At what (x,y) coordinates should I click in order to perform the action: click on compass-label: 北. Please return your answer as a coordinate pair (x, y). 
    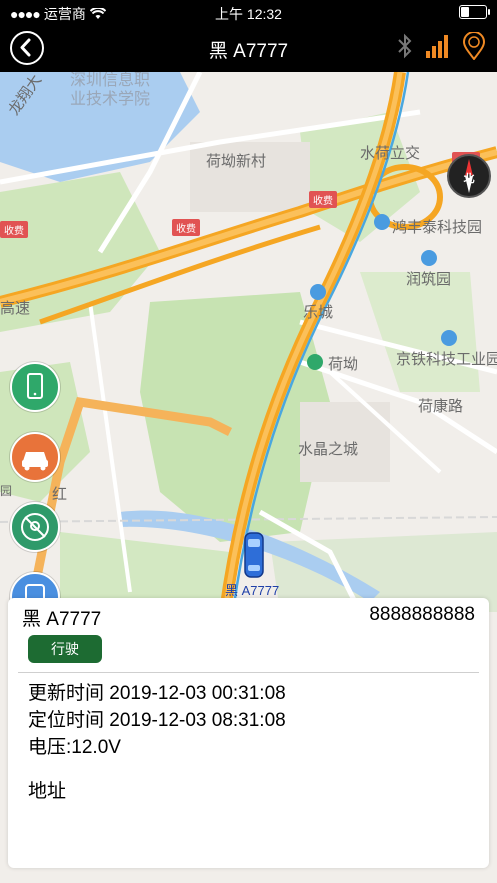
    Looking at the image, I should click on (469, 179).